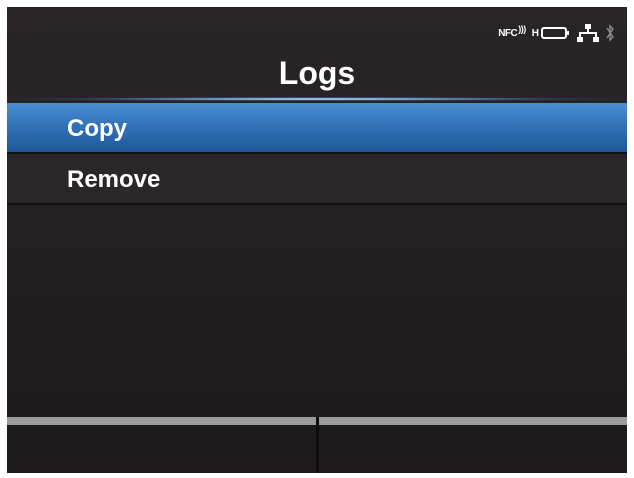 The image size is (634, 478). I want to click on page-title: Logs, so click(317, 73).